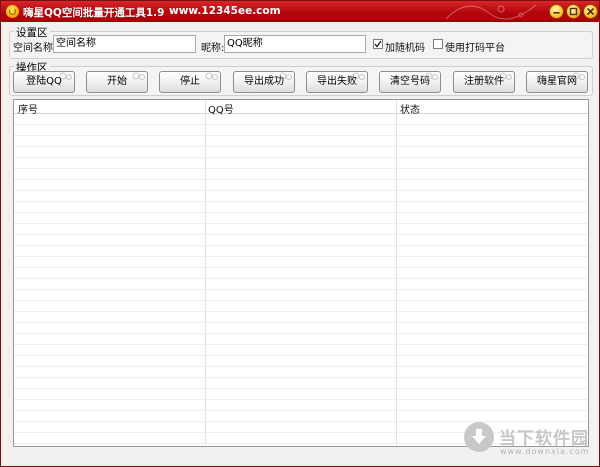 This screenshot has width=600, height=467. I want to click on site-watermark: 当下软件园 www.downxia.com, so click(529, 442).